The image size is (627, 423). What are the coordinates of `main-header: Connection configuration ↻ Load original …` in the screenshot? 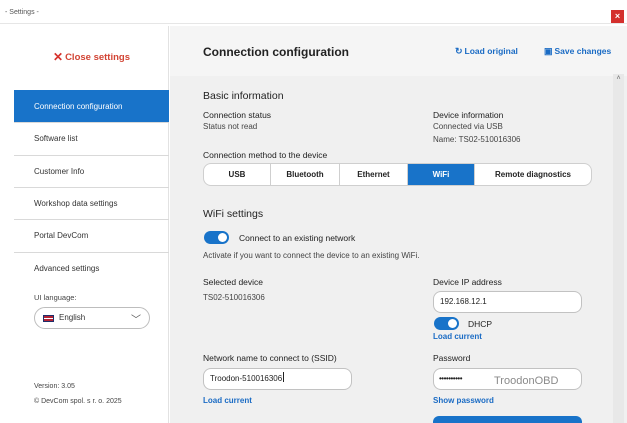 It's located at (398, 51).